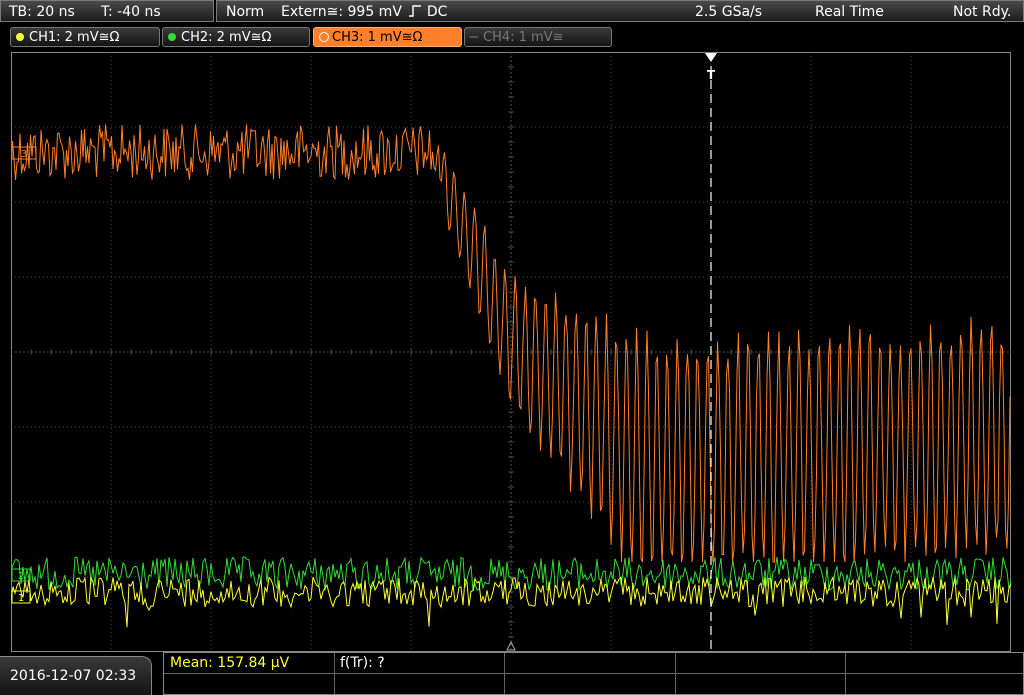 The image size is (1024, 695). Describe the element at coordinates (20, 37) in the screenshot. I see `channel-1-indicator-icon` at that location.